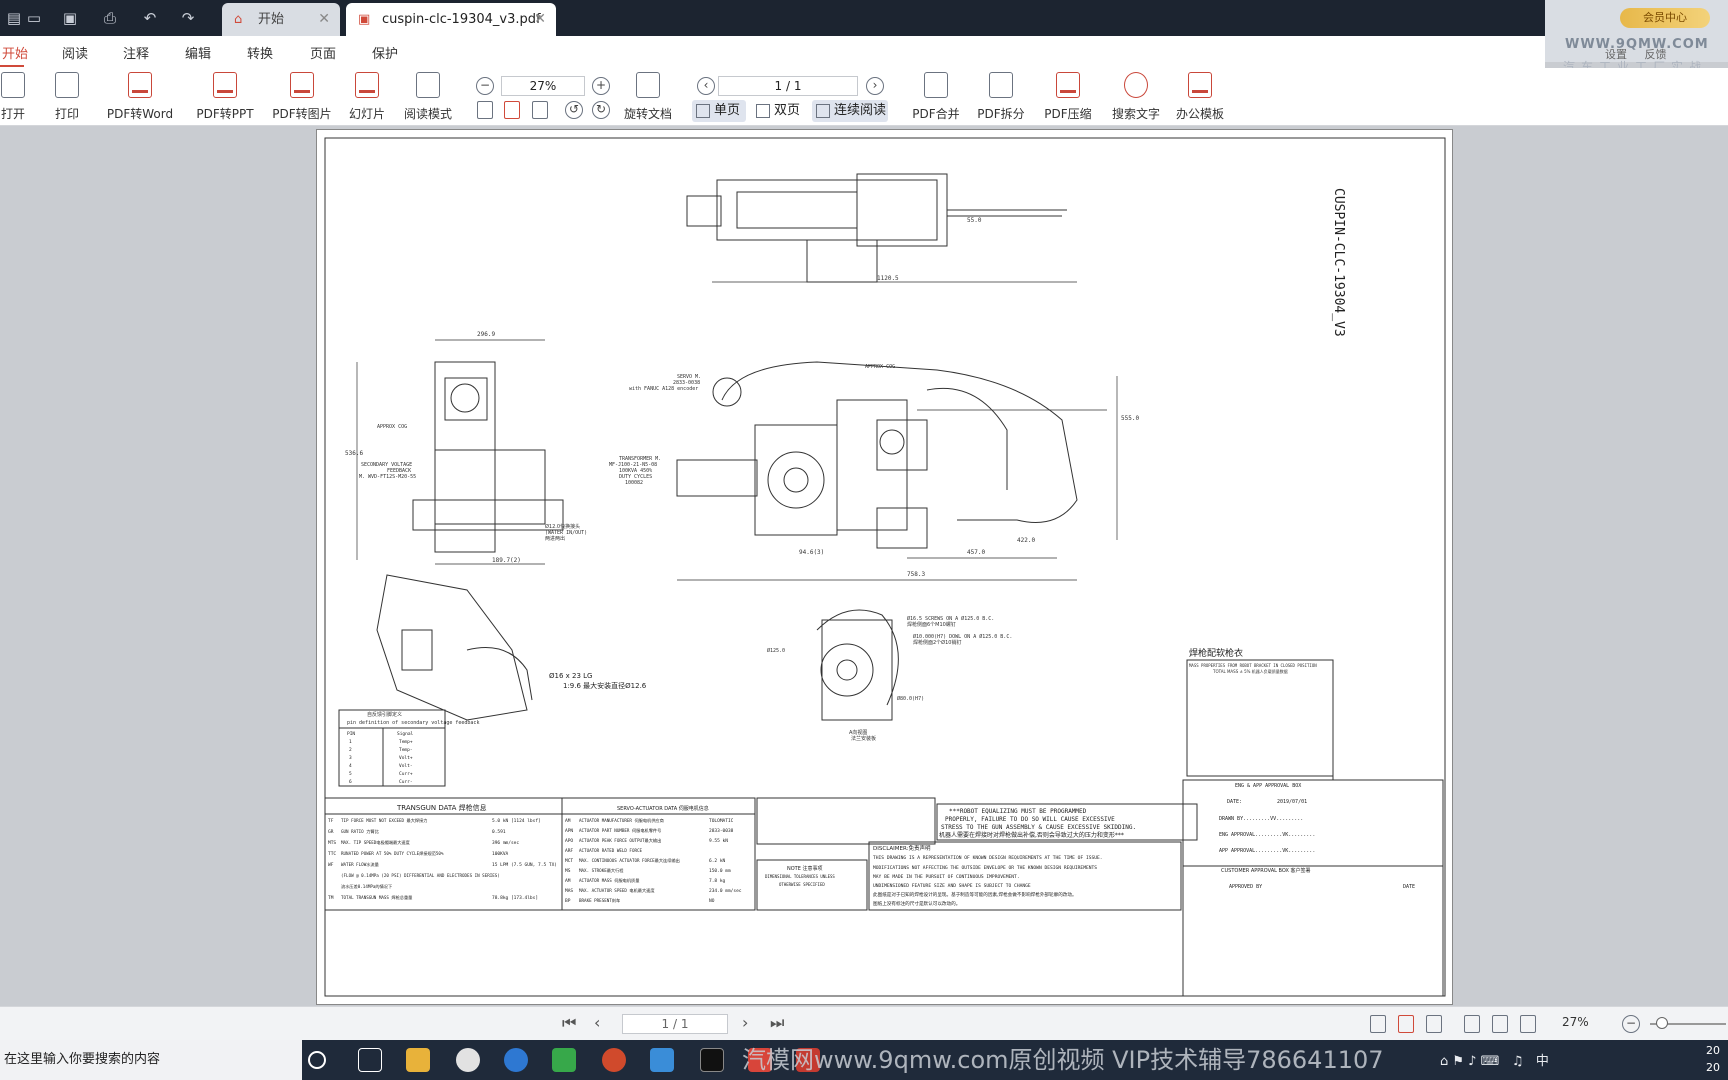  What do you see at coordinates (850, 111) in the screenshot?
I see `continuous-read-button: 连续阅读` at bounding box center [850, 111].